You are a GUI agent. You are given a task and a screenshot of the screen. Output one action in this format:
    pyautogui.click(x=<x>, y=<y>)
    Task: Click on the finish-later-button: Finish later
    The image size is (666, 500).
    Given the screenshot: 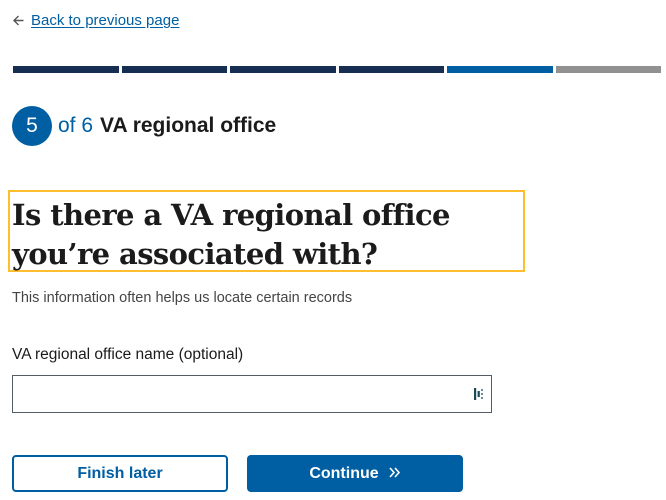 What is the action you would take?
    pyautogui.click(x=120, y=473)
    